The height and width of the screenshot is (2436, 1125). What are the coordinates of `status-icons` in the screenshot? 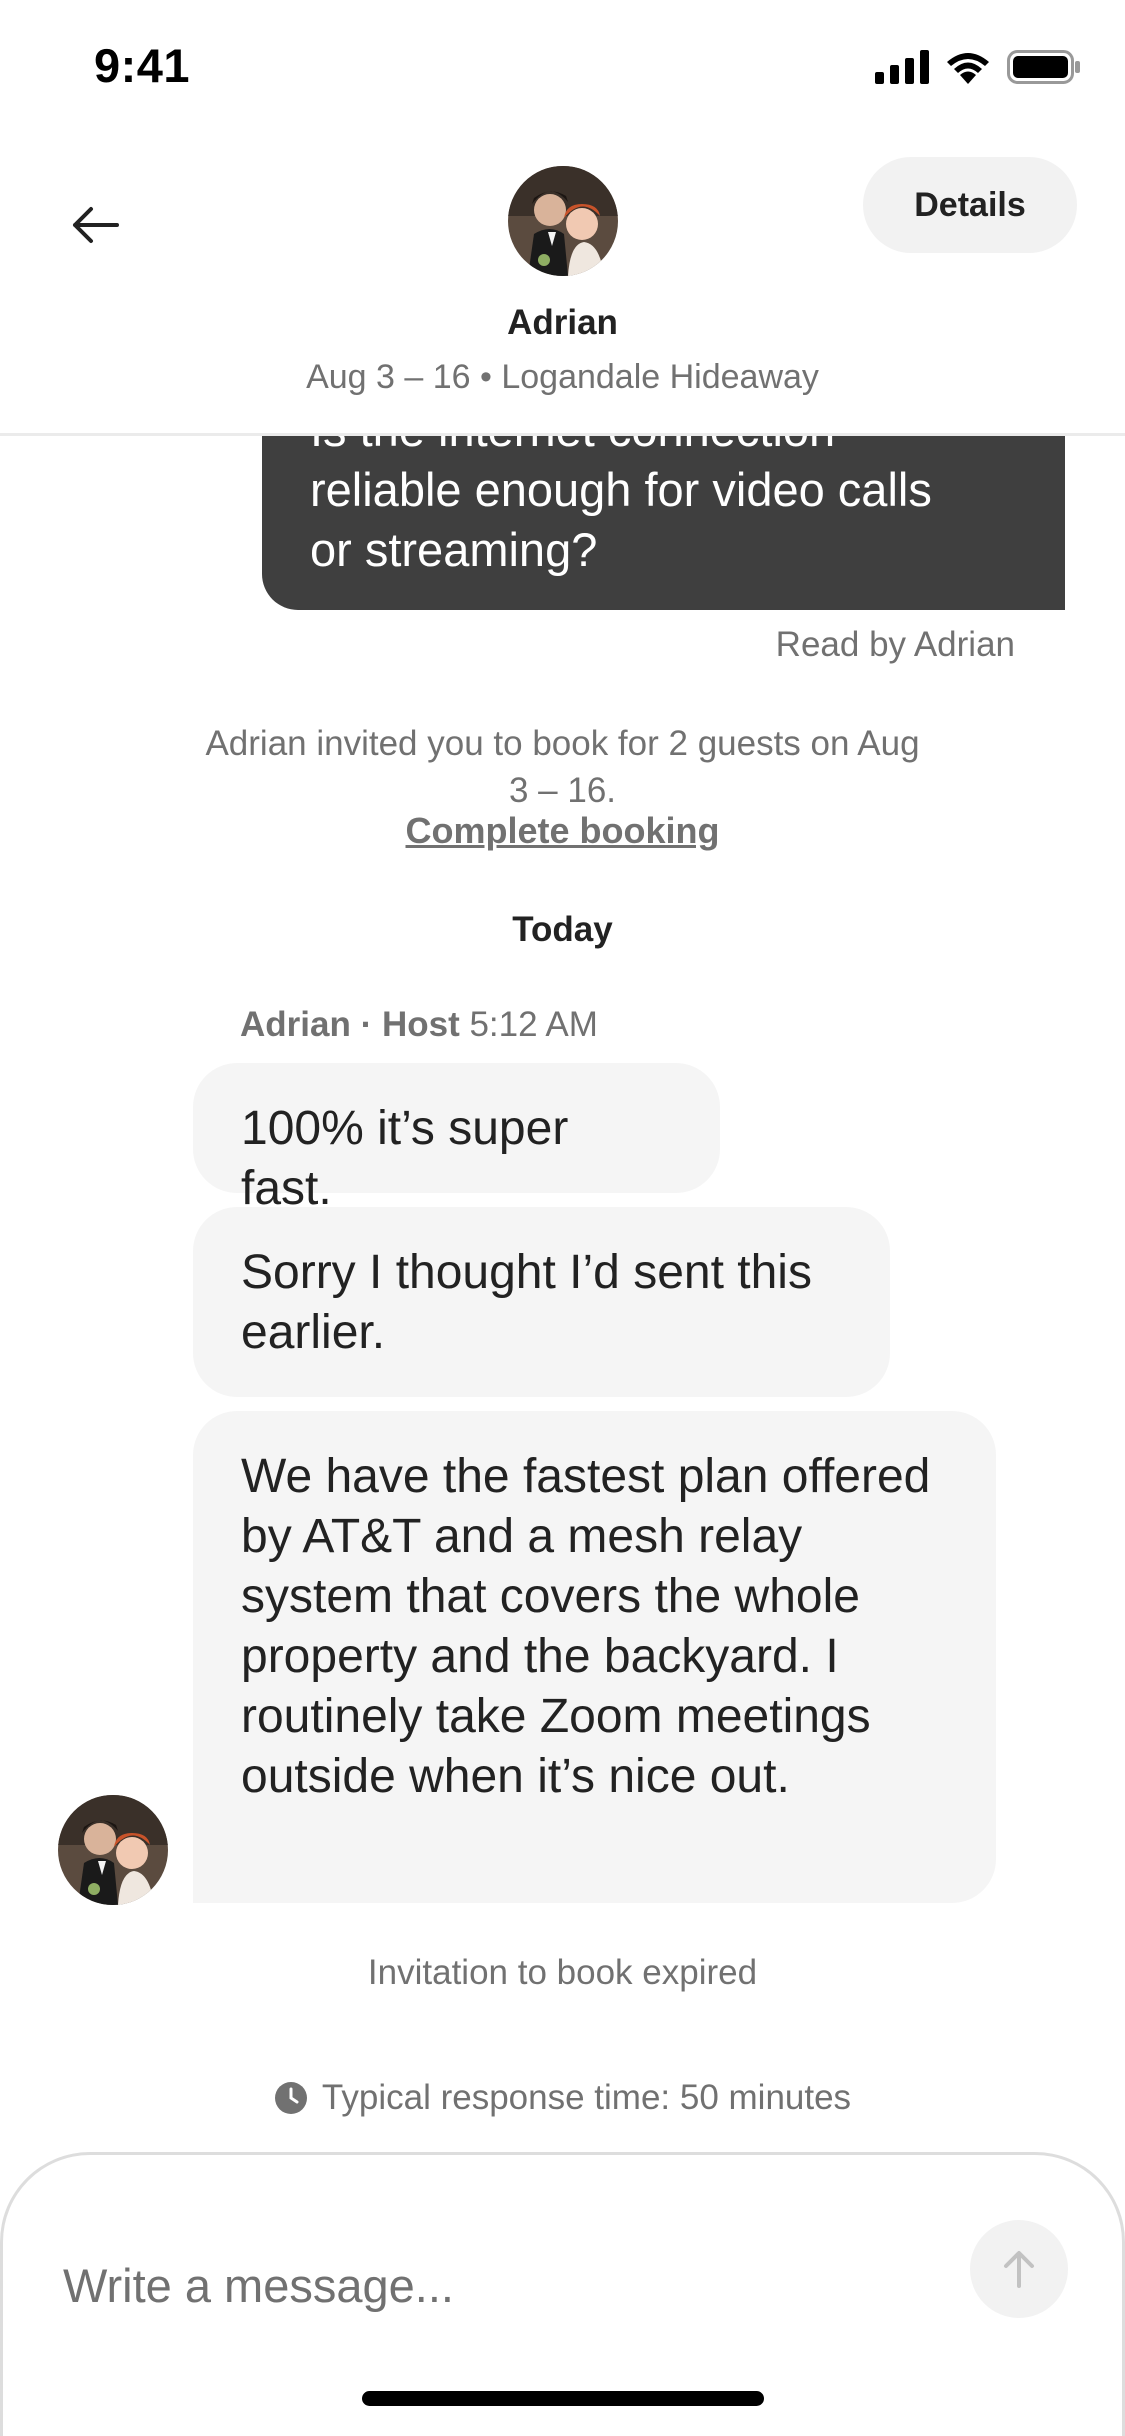 It's located at (978, 67).